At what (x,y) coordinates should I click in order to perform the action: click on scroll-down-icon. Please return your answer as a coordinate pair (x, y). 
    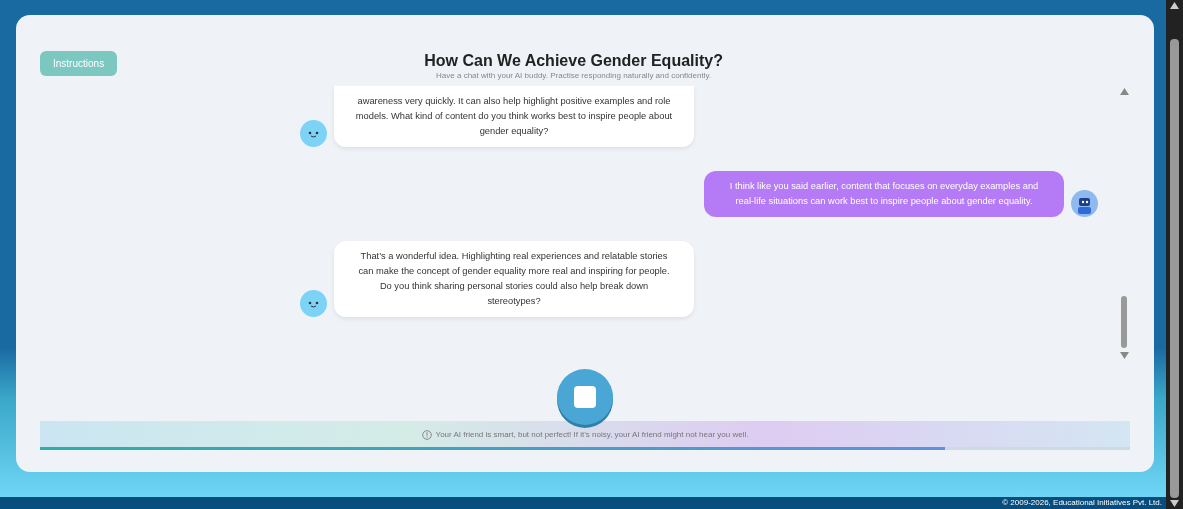
    Looking at the image, I should click on (1174, 503).